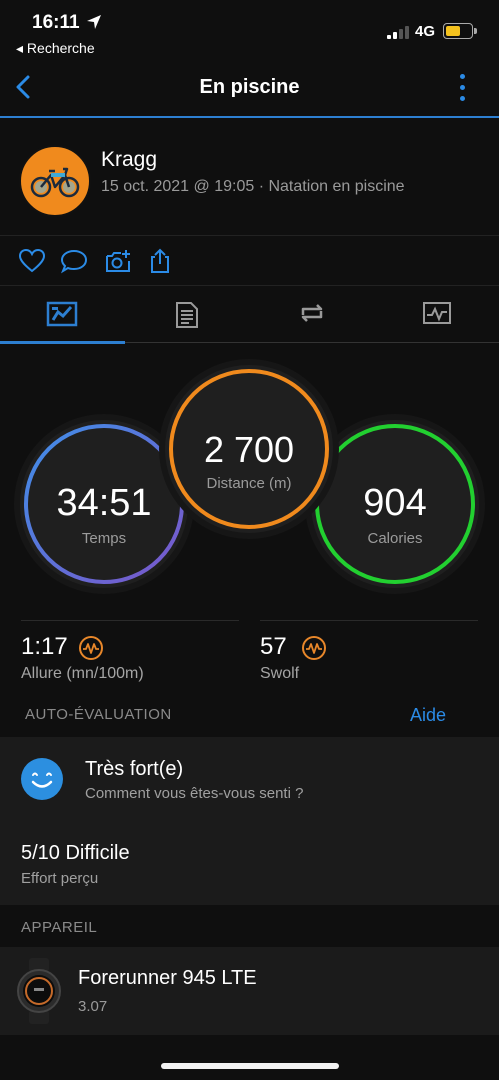 The width and height of the screenshot is (499, 1080). Describe the element at coordinates (91, 648) in the screenshot. I see `pace-info-icon` at that location.